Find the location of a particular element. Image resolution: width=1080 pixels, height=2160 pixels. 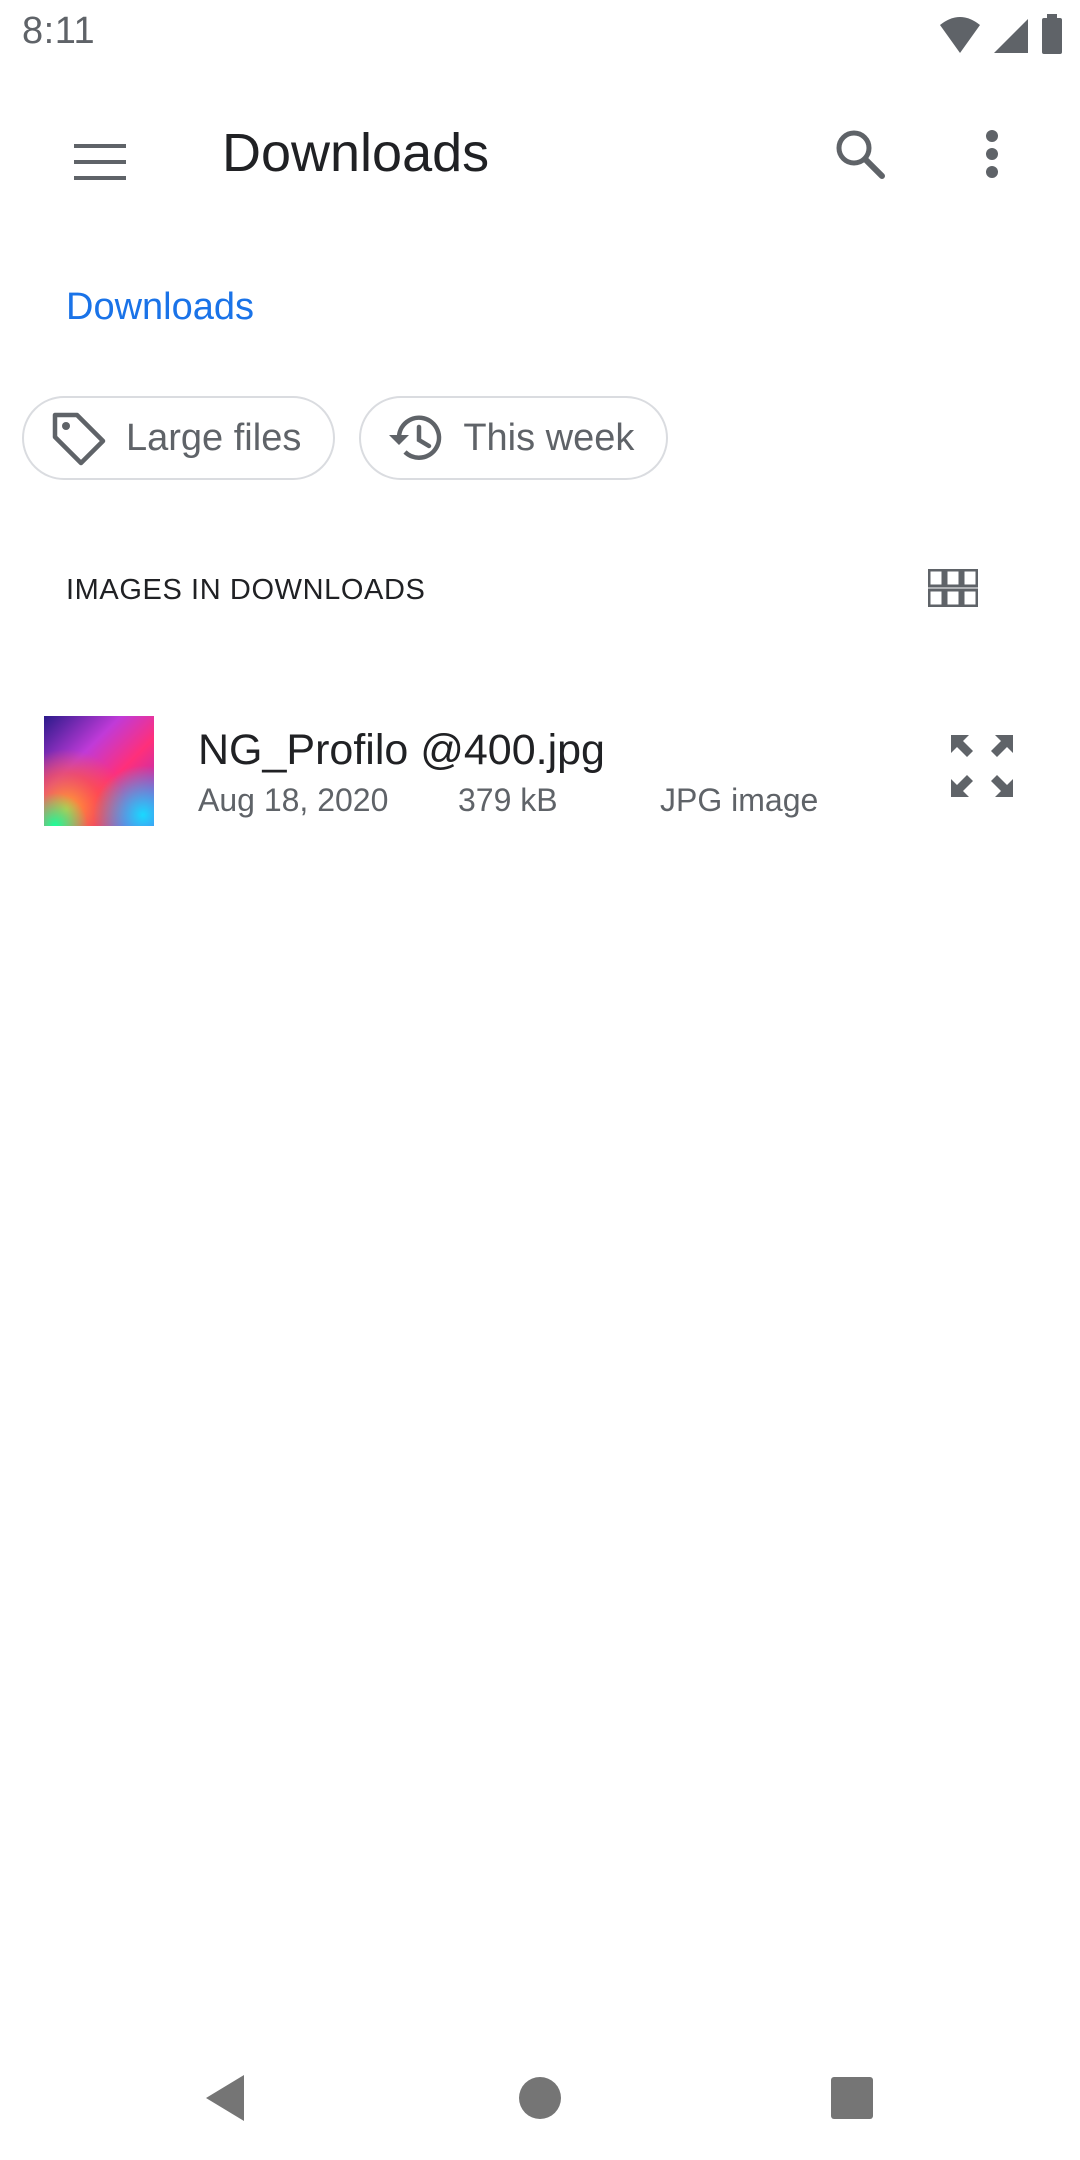

status-bar: 8:11 is located at coordinates (540, 34).